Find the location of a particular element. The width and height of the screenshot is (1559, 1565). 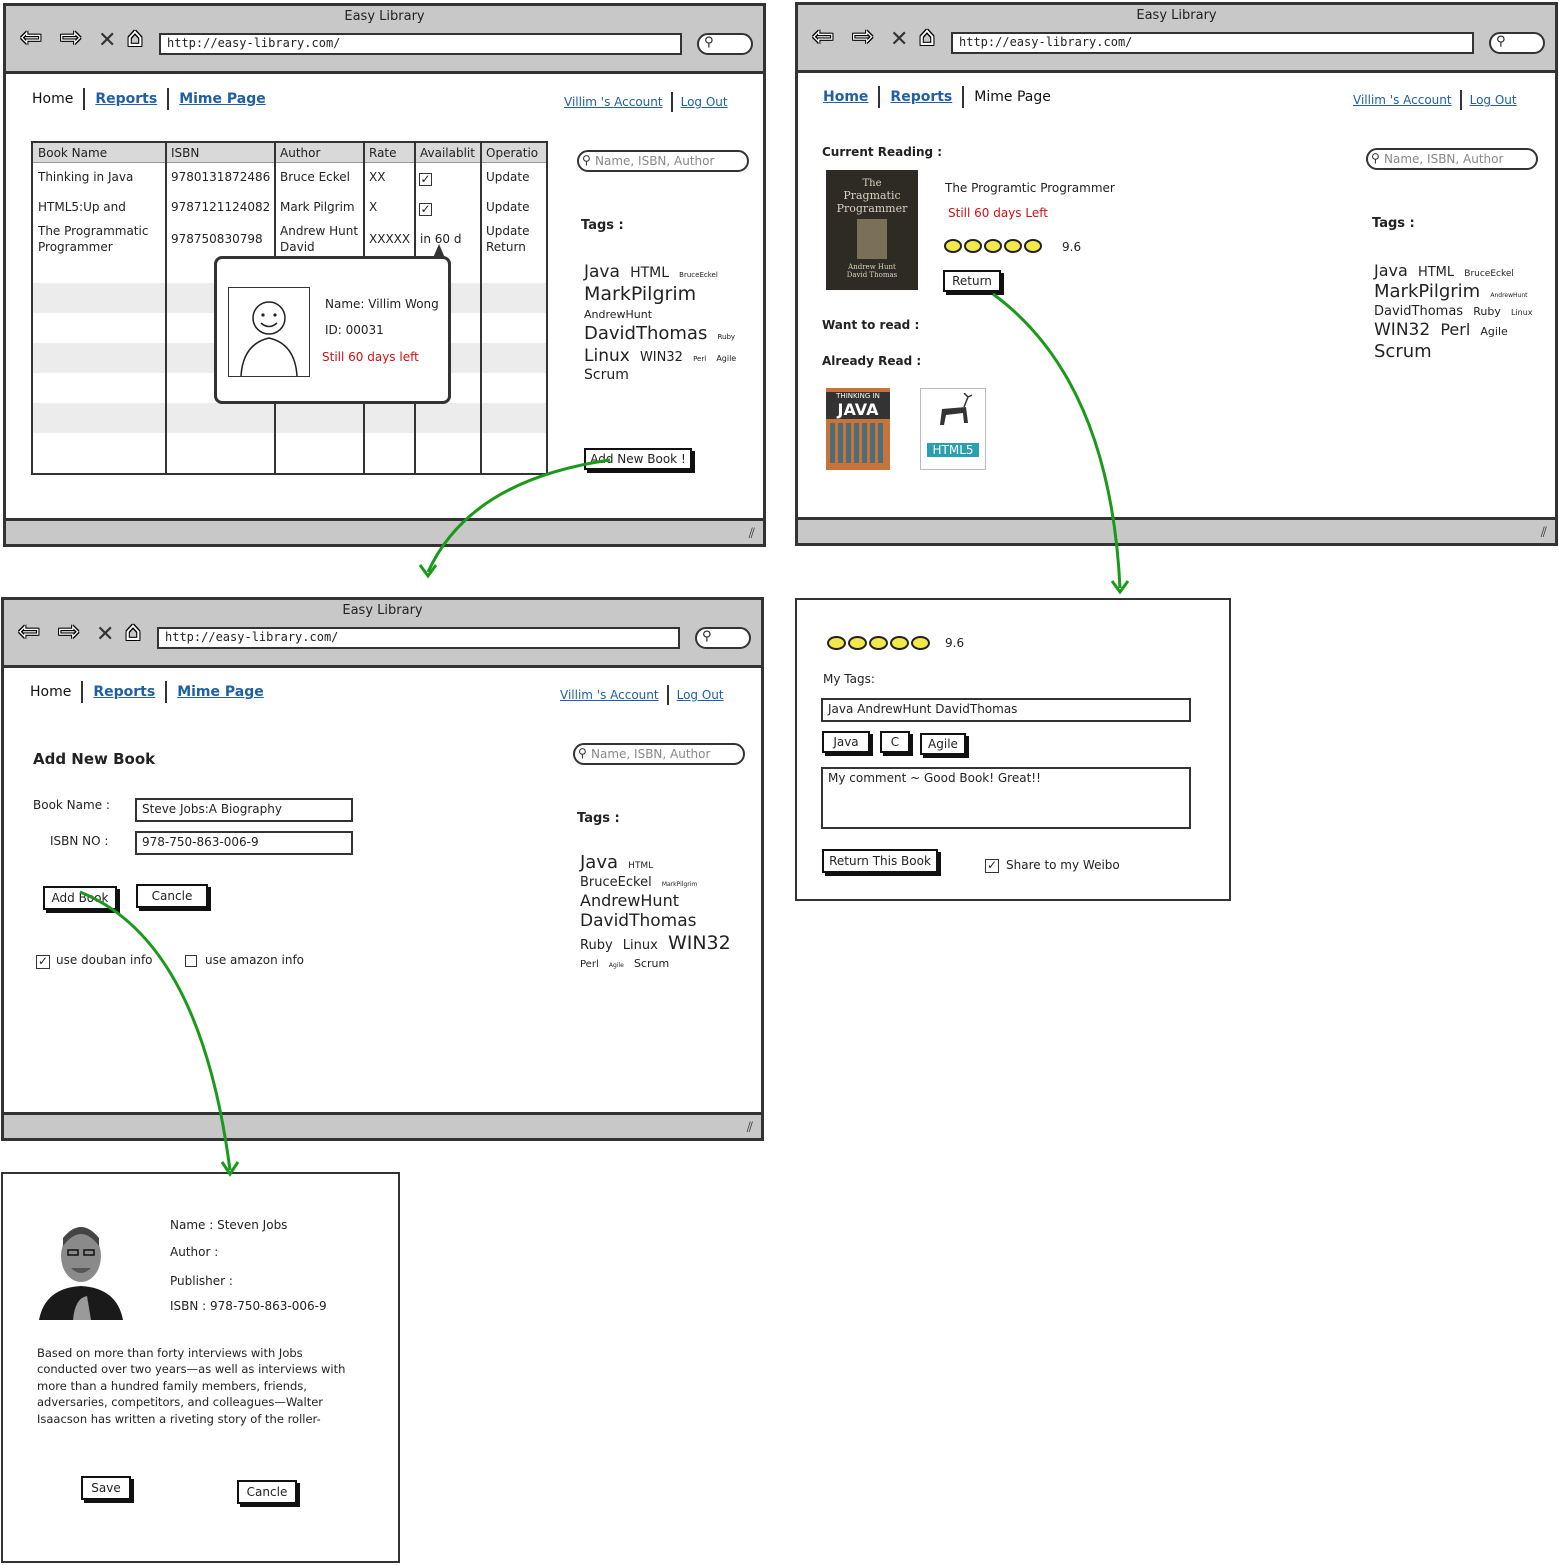

return-this-book-button: Return This Book is located at coordinates (880, 861).